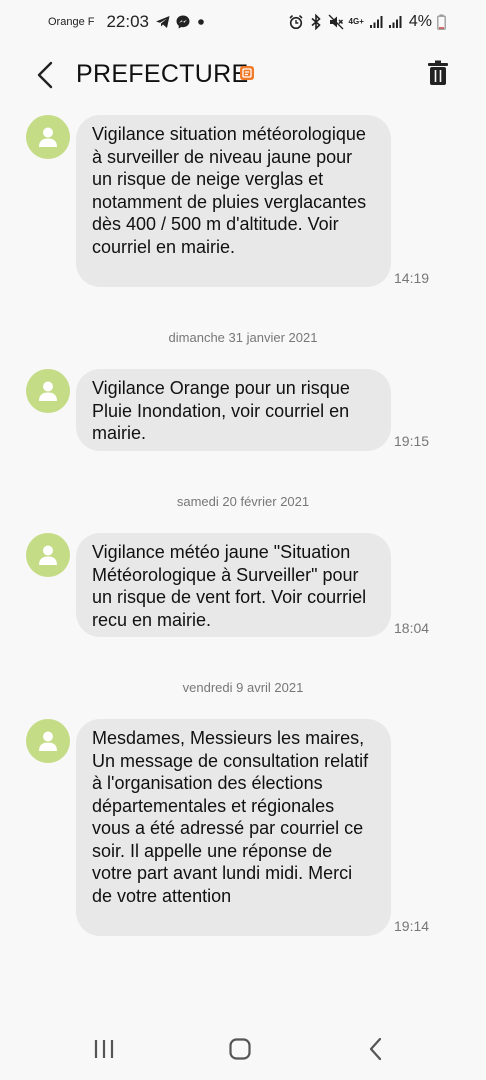  I want to click on mute-icon, so click(335, 22).